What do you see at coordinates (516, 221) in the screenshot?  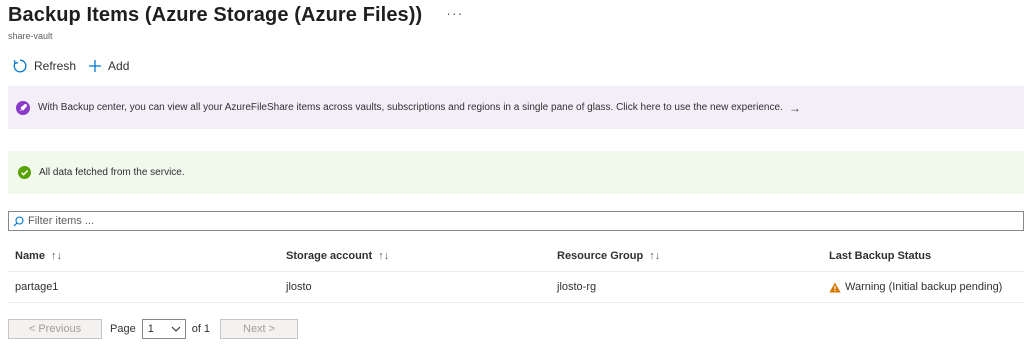 I see `filter-box` at bounding box center [516, 221].